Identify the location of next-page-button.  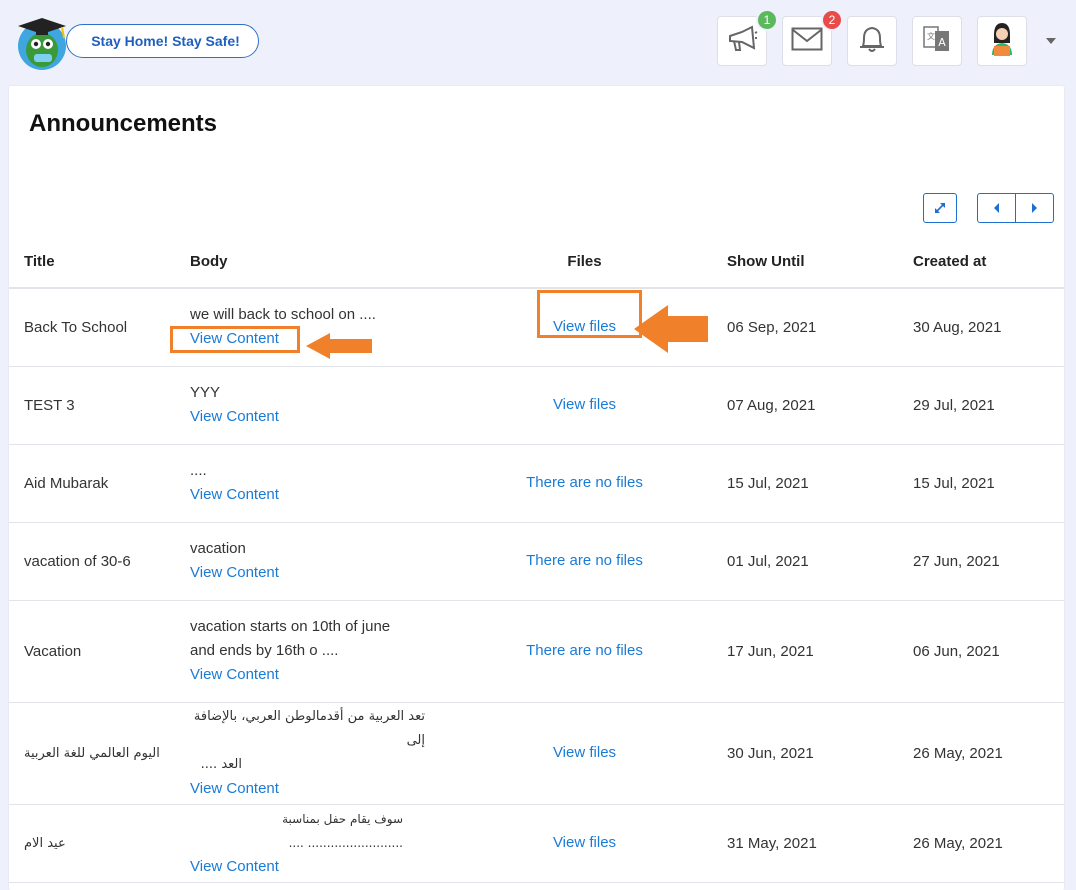
(1033, 208).